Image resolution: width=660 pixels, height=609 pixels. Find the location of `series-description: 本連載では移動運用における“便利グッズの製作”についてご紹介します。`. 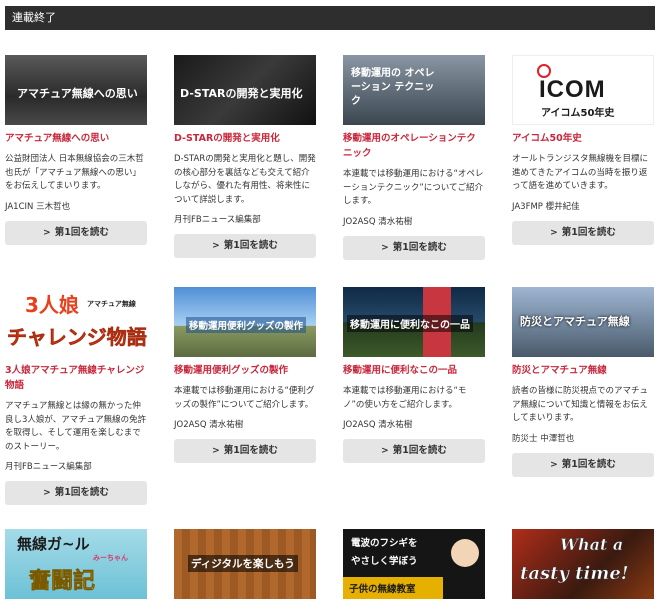

series-description: 本連載では移動運用における“便利グッズの製作”についてご紹介します。 is located at coordinates (244, 398).